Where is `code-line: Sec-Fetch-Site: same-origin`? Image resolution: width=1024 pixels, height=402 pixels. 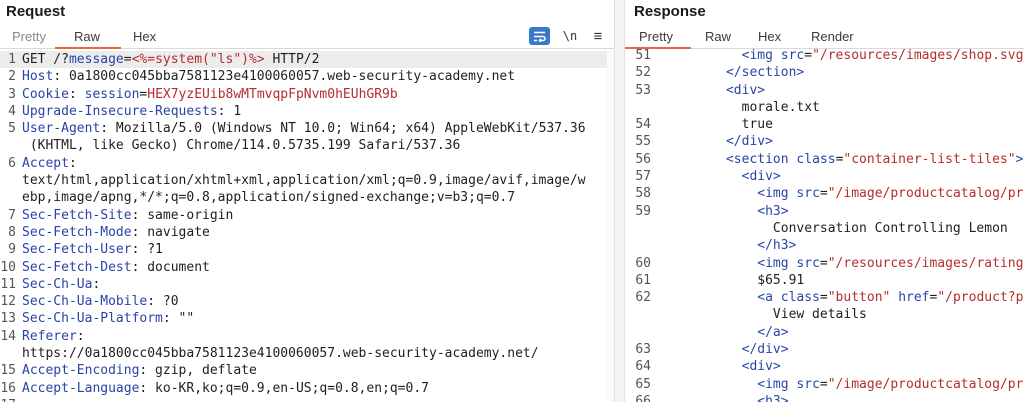 code-line: Sec-Fetch-Site: same-origin is located at coordinates (315, 215).